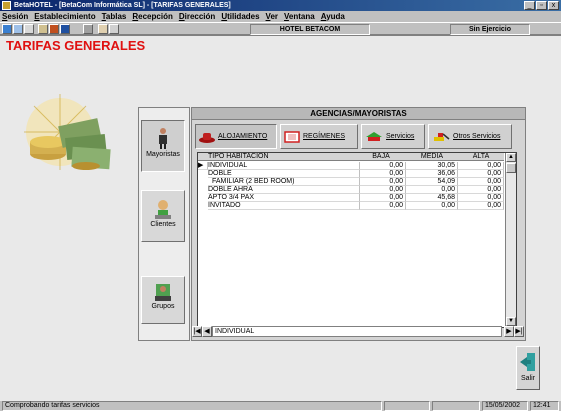  I want to click on user-icon, so click(103, 29).